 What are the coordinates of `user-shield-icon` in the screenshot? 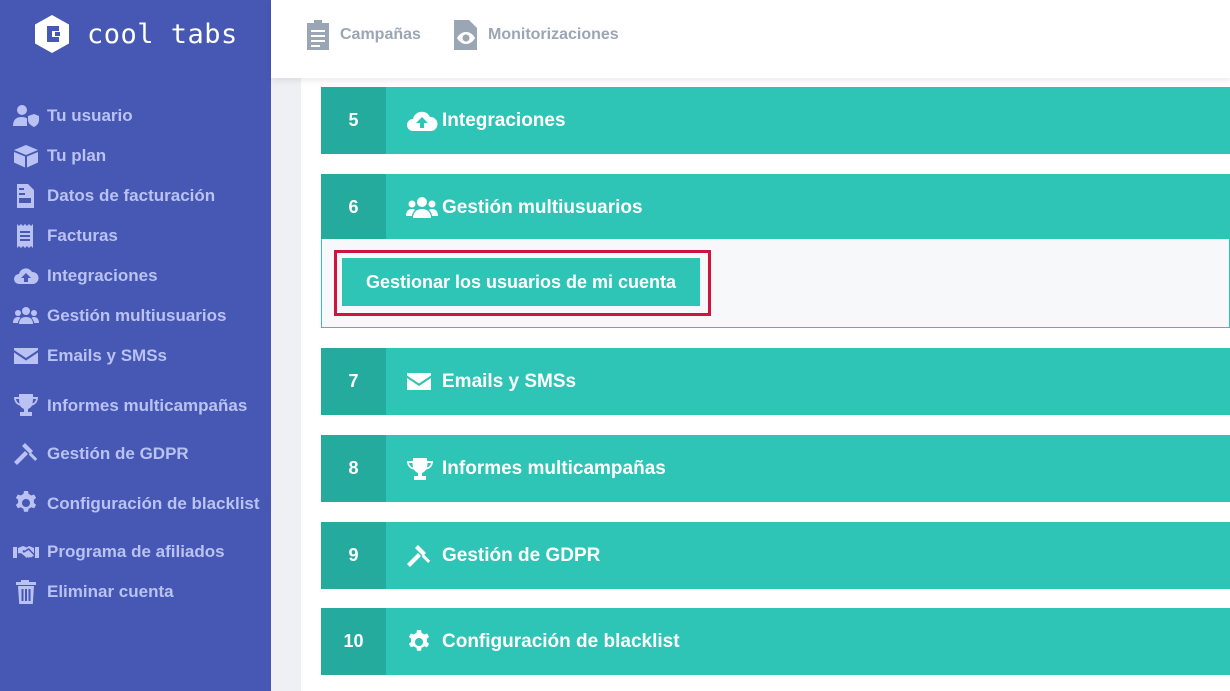 It's located at (30, 116).